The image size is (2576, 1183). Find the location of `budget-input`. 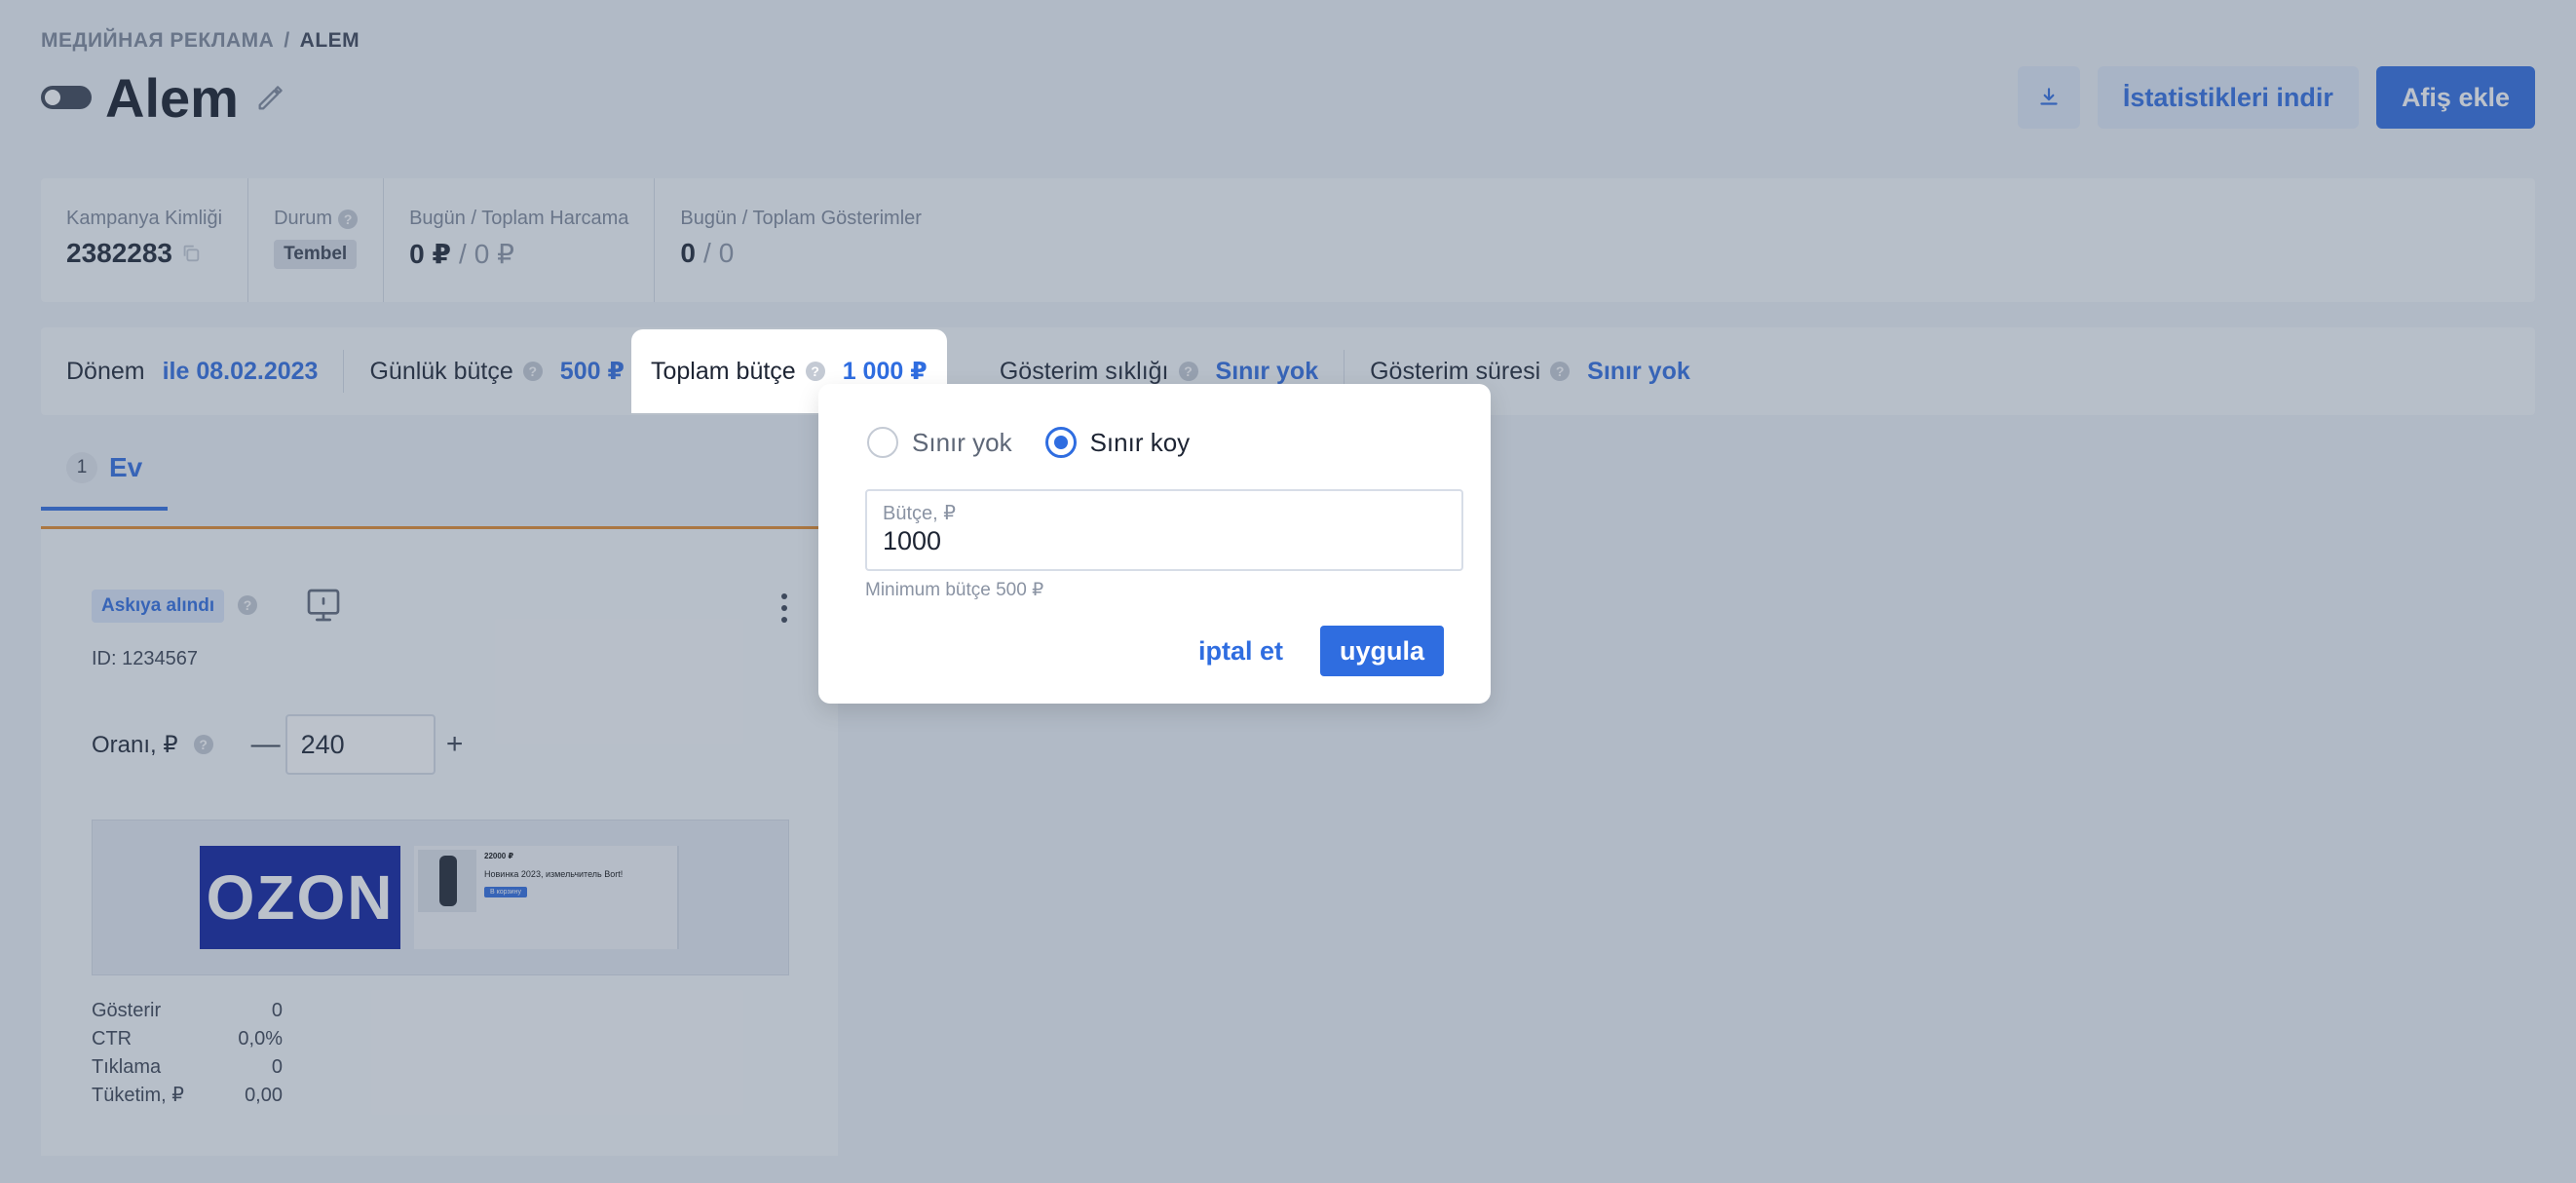

budget-input is located at coordinates (1155, 541).